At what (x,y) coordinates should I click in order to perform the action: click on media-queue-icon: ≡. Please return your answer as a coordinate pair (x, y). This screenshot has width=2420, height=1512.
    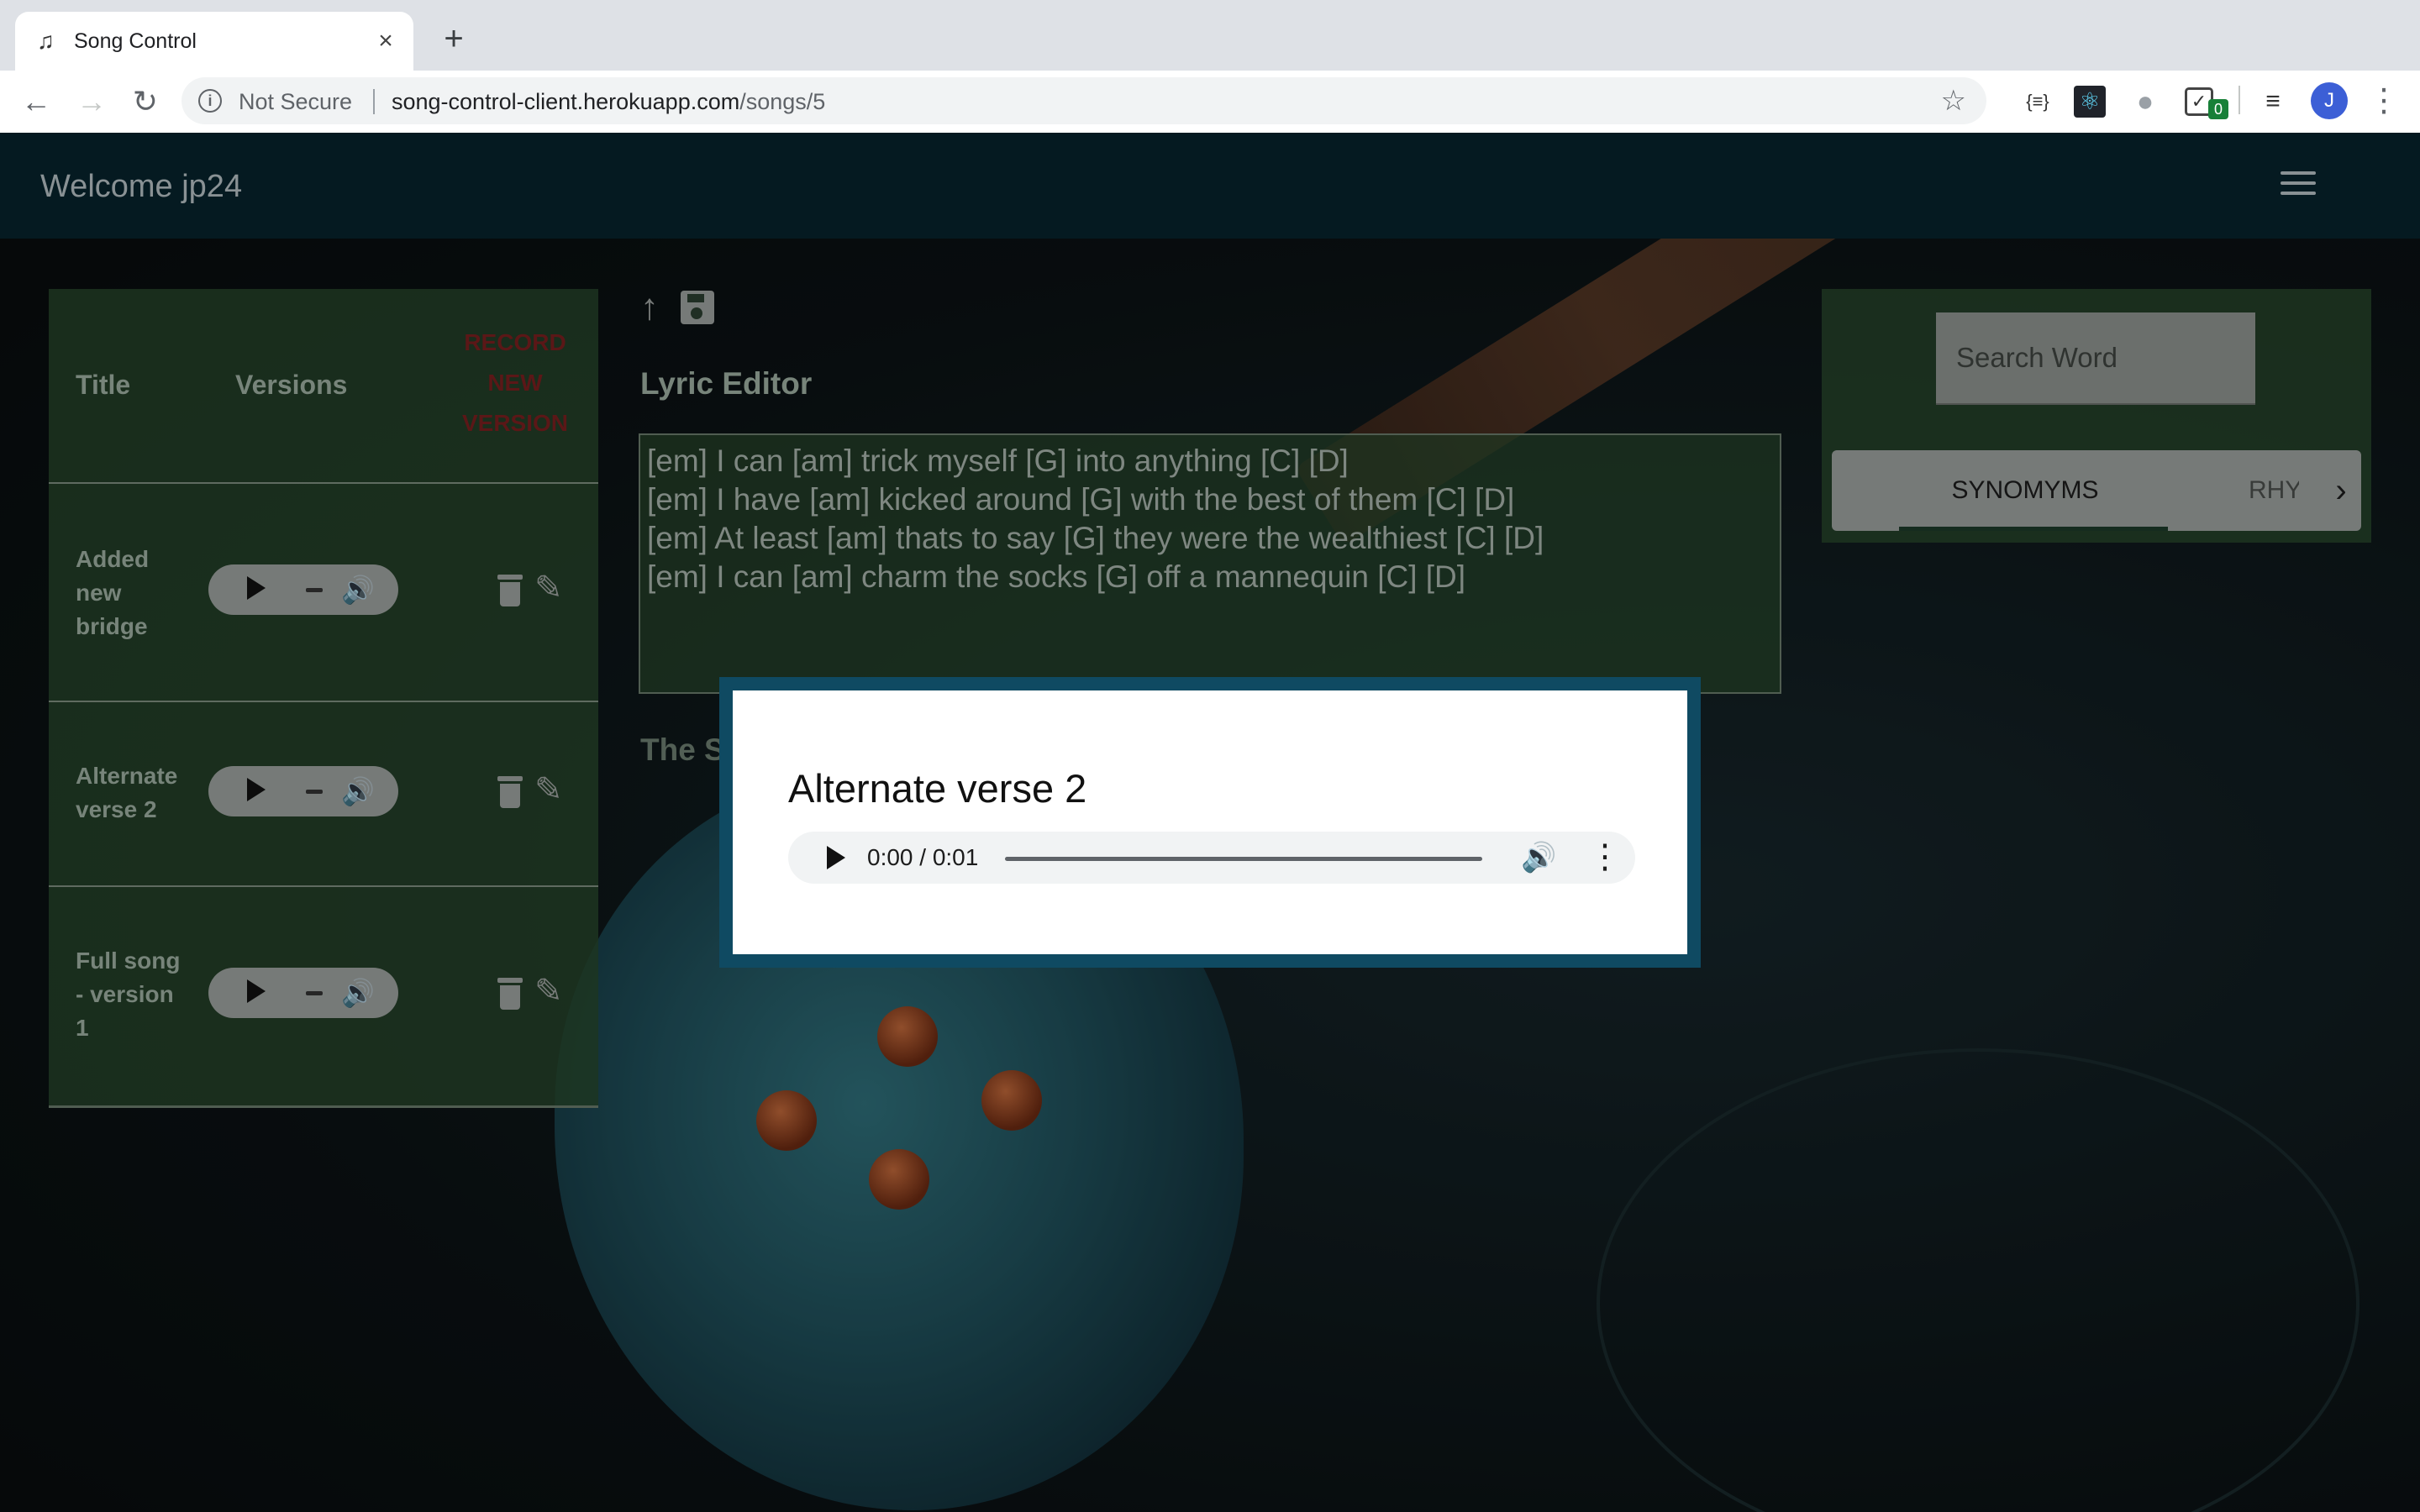
    Looking at the image, I should click on (2273, 102).